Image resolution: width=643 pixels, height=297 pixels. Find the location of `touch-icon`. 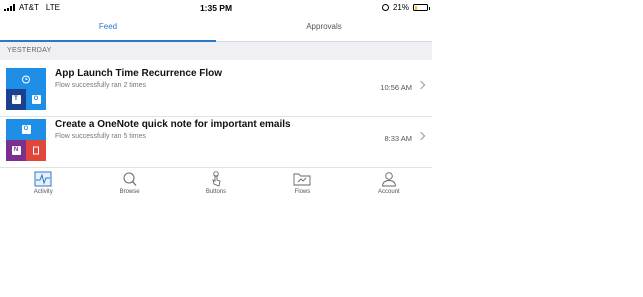

touch-icon is located at coordinates (216, 179).